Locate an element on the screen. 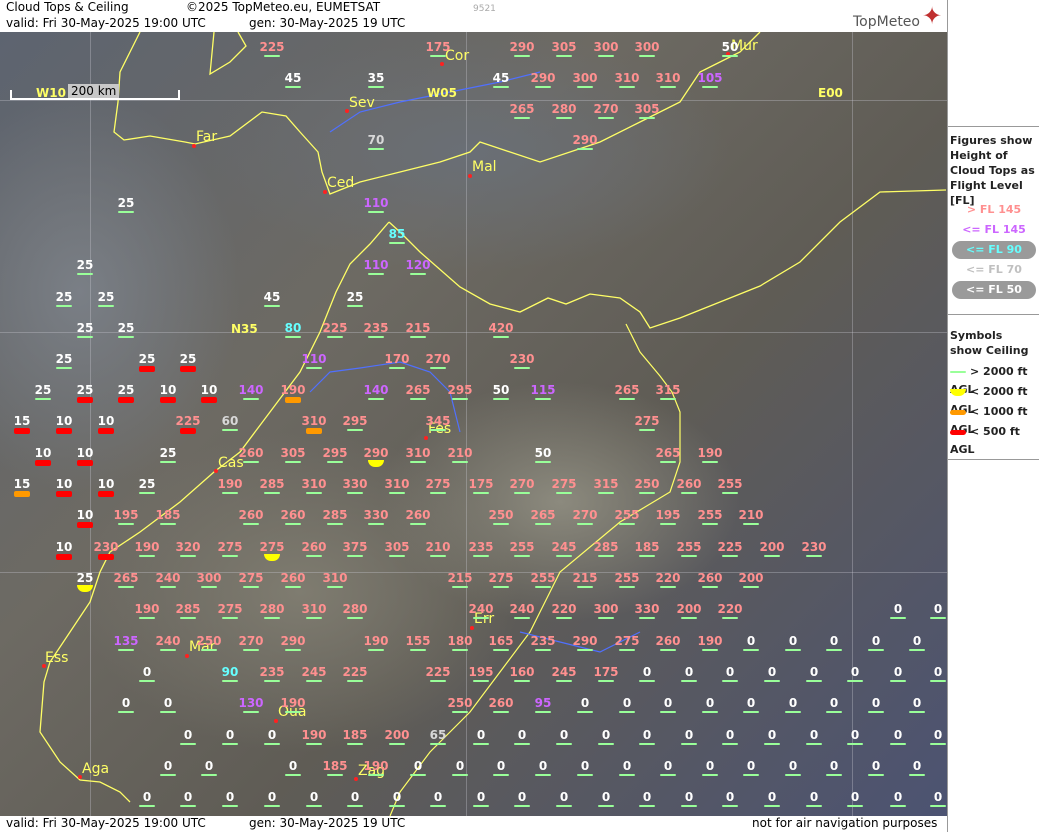  cloud-top-value: 45 is located at coordinates (293, 78).